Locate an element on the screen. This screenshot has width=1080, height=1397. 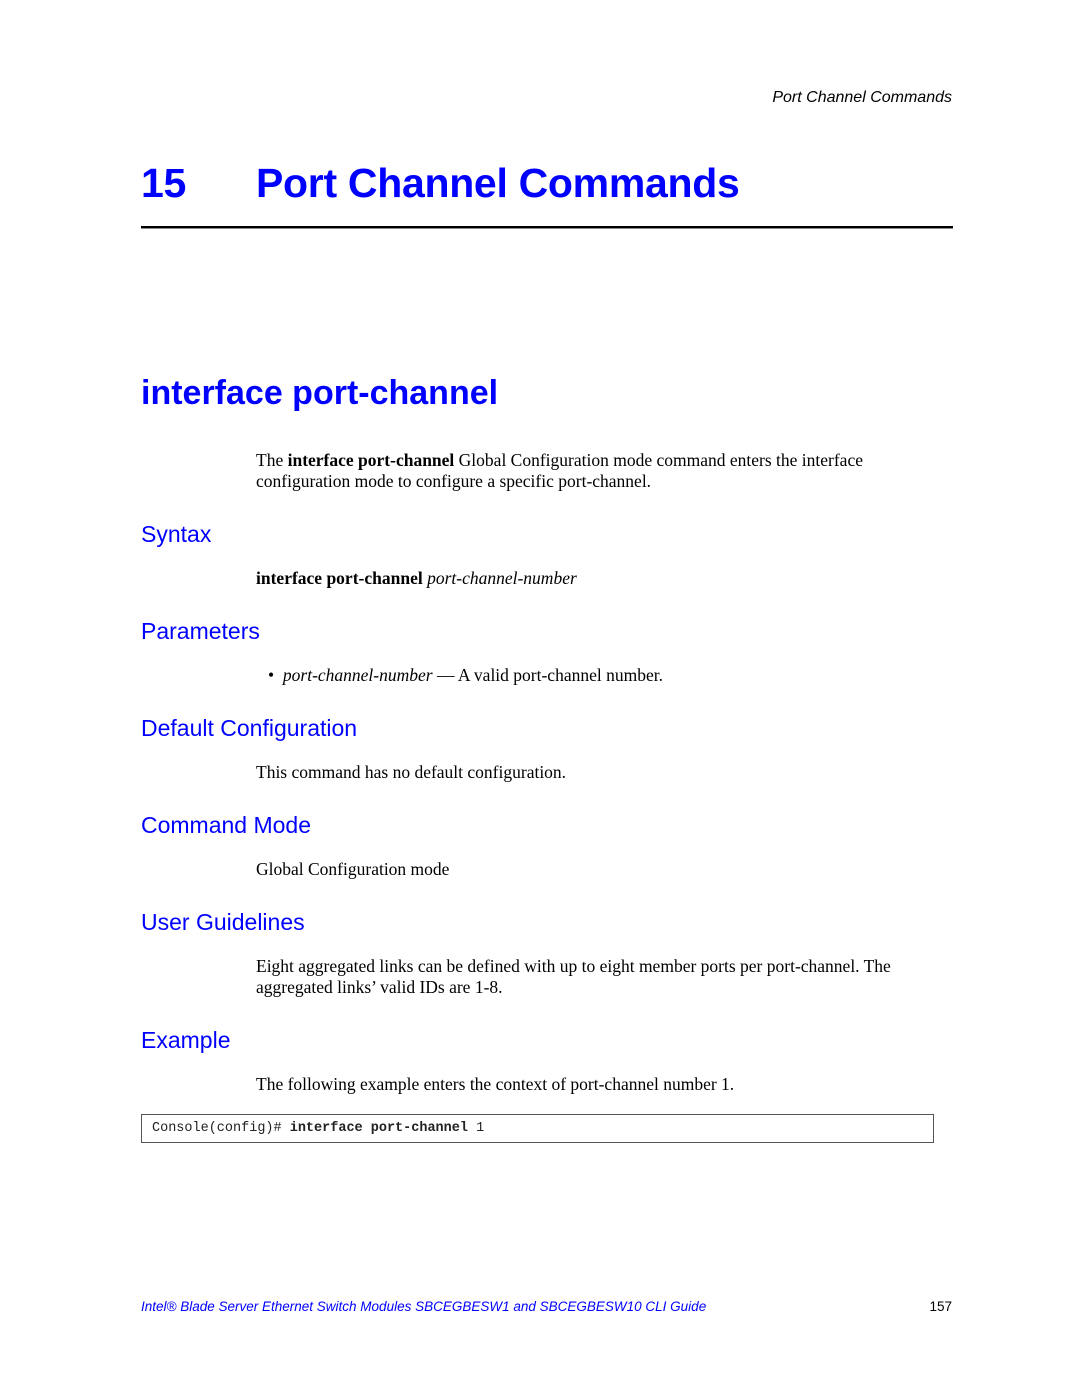
code-command: interface port-channel is located at coordinates (378, 1128).